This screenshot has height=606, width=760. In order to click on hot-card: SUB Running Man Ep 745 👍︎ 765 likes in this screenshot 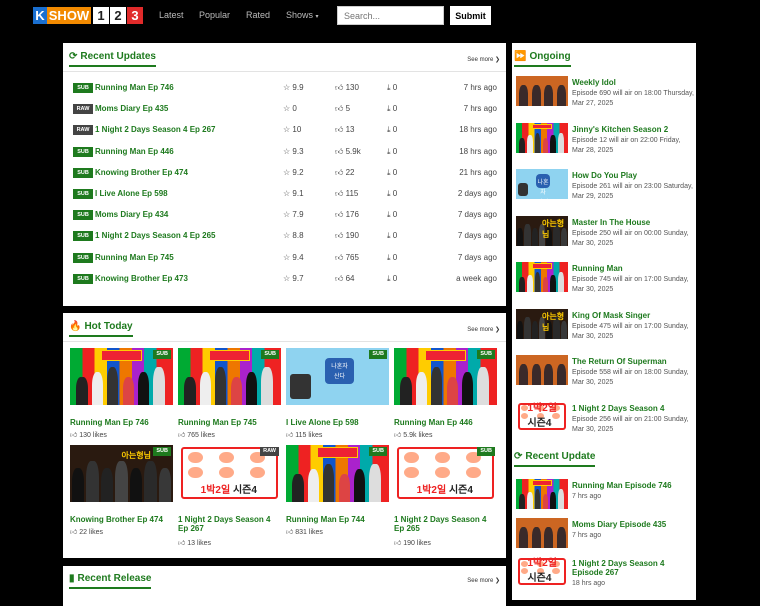, I will do `click(229, 393)`.